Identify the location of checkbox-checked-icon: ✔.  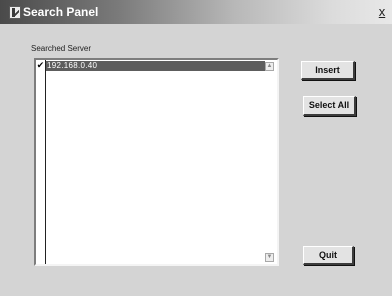
(40, 65).